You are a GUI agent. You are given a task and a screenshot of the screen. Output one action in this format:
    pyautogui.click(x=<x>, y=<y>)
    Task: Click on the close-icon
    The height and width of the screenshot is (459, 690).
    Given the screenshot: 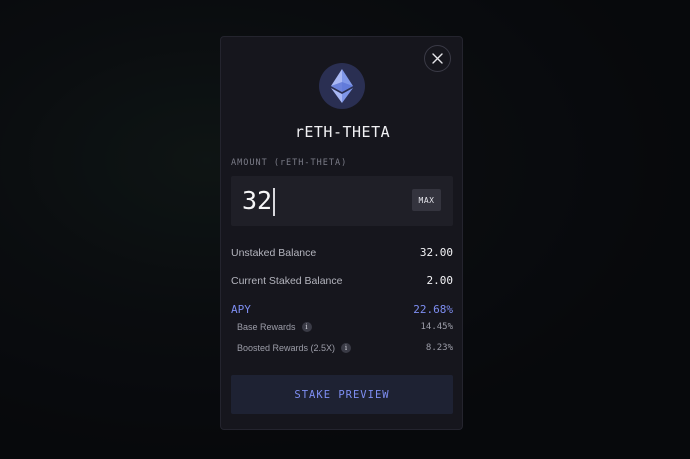 What is the action you would take?
    pyautogui.click(x=437, y=58)
    